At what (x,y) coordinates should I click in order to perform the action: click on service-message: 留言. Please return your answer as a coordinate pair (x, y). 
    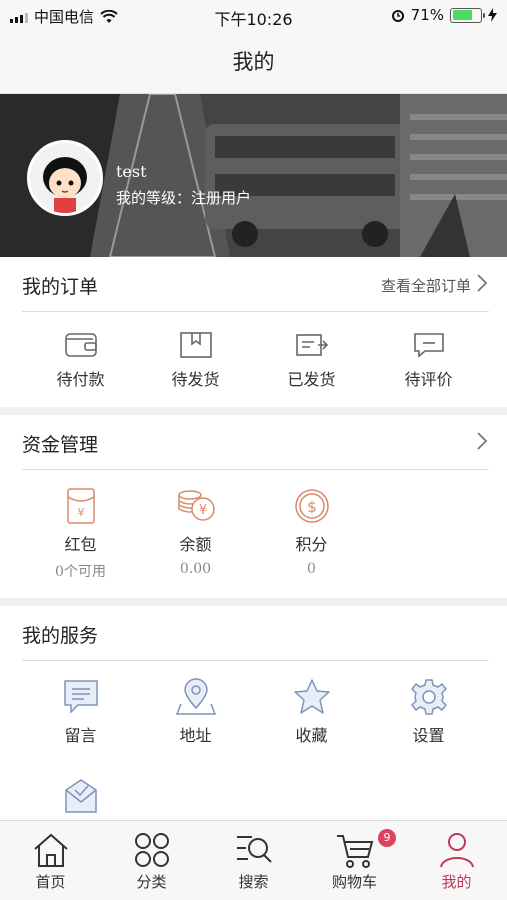
    Looking at the image, I should click on (80, 712).